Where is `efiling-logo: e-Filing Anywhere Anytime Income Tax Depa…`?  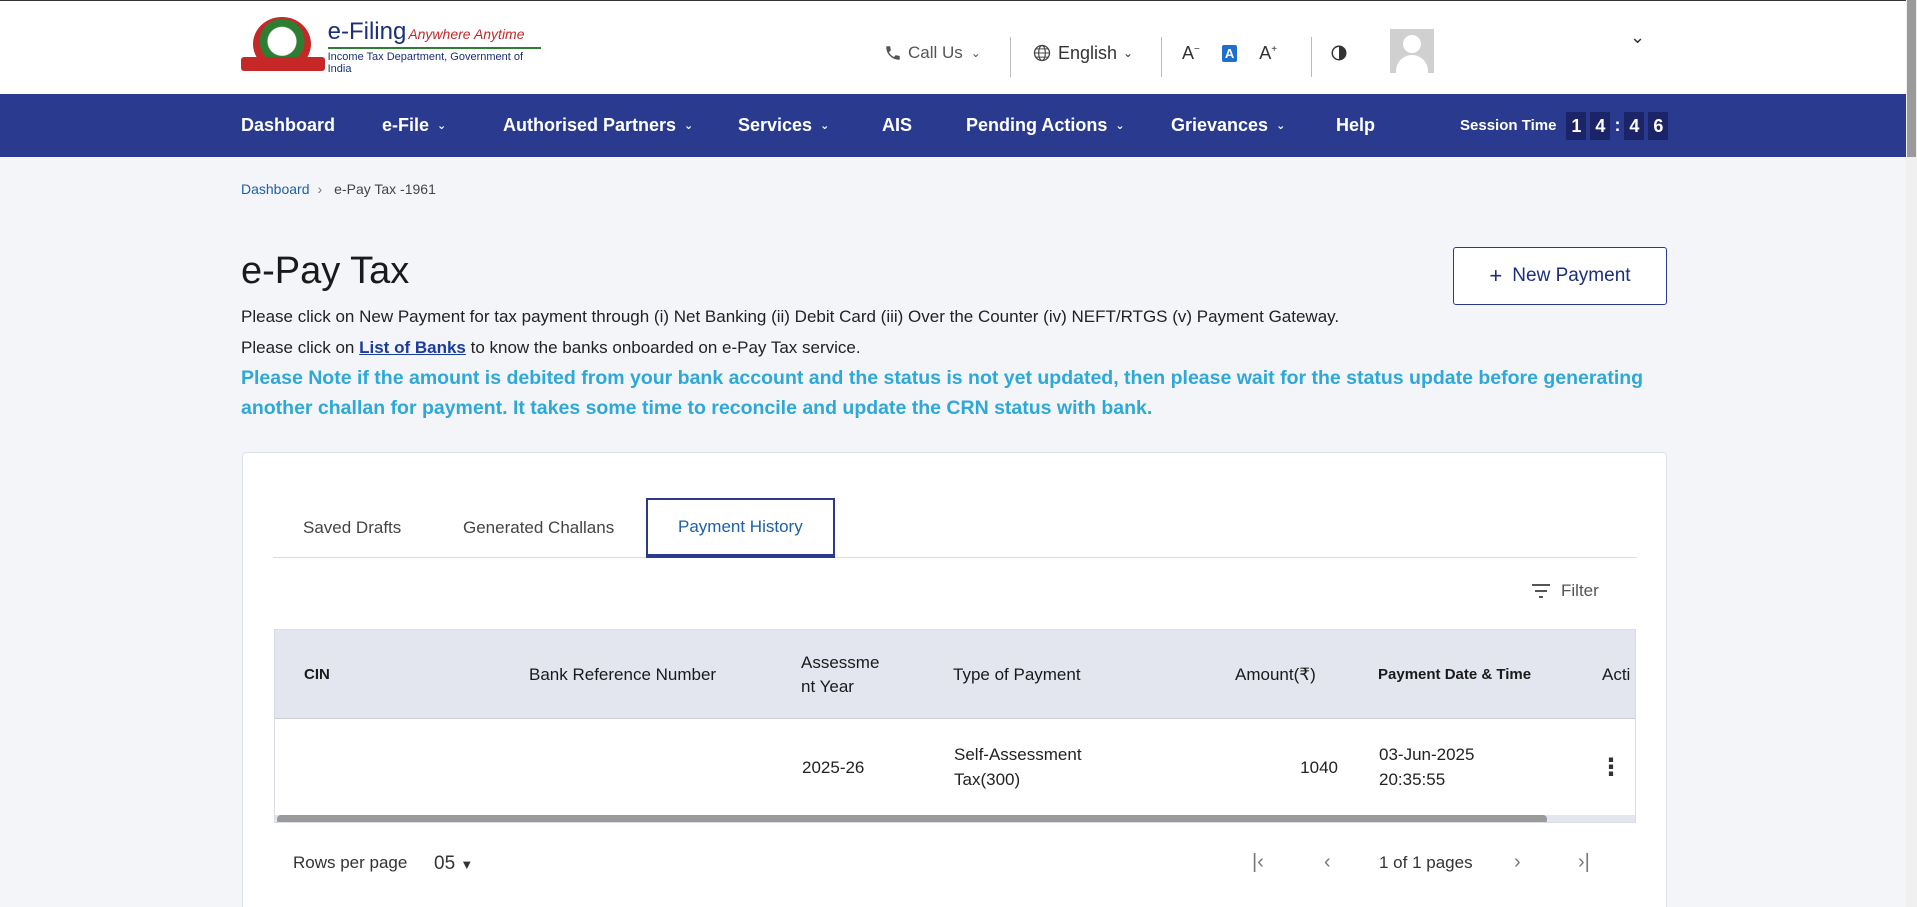 efiling-logo: e-Filing Anywhere Anytime Income Tax Depa… is located at coordinates (391, 46).